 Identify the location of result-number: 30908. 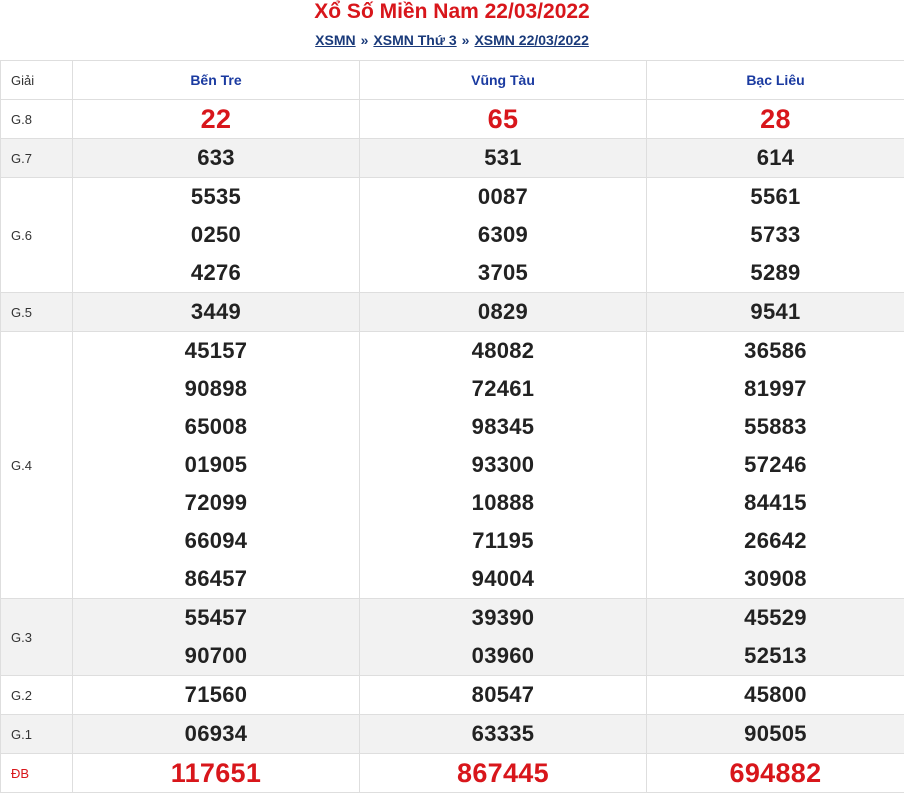
(775, 579).